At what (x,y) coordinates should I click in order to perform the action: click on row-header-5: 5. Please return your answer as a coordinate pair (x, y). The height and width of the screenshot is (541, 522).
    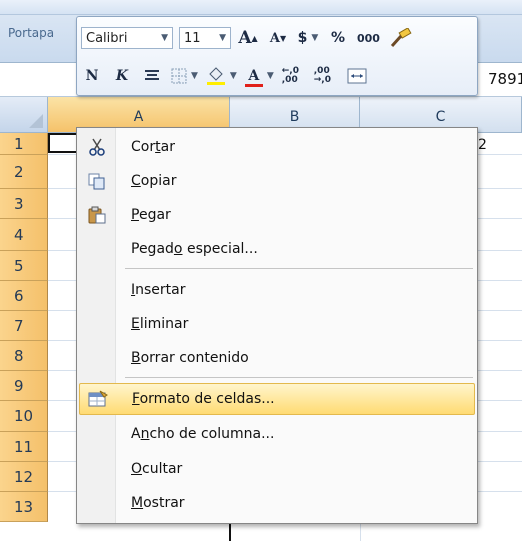
    Looking at the image, I should click on (24, 266).